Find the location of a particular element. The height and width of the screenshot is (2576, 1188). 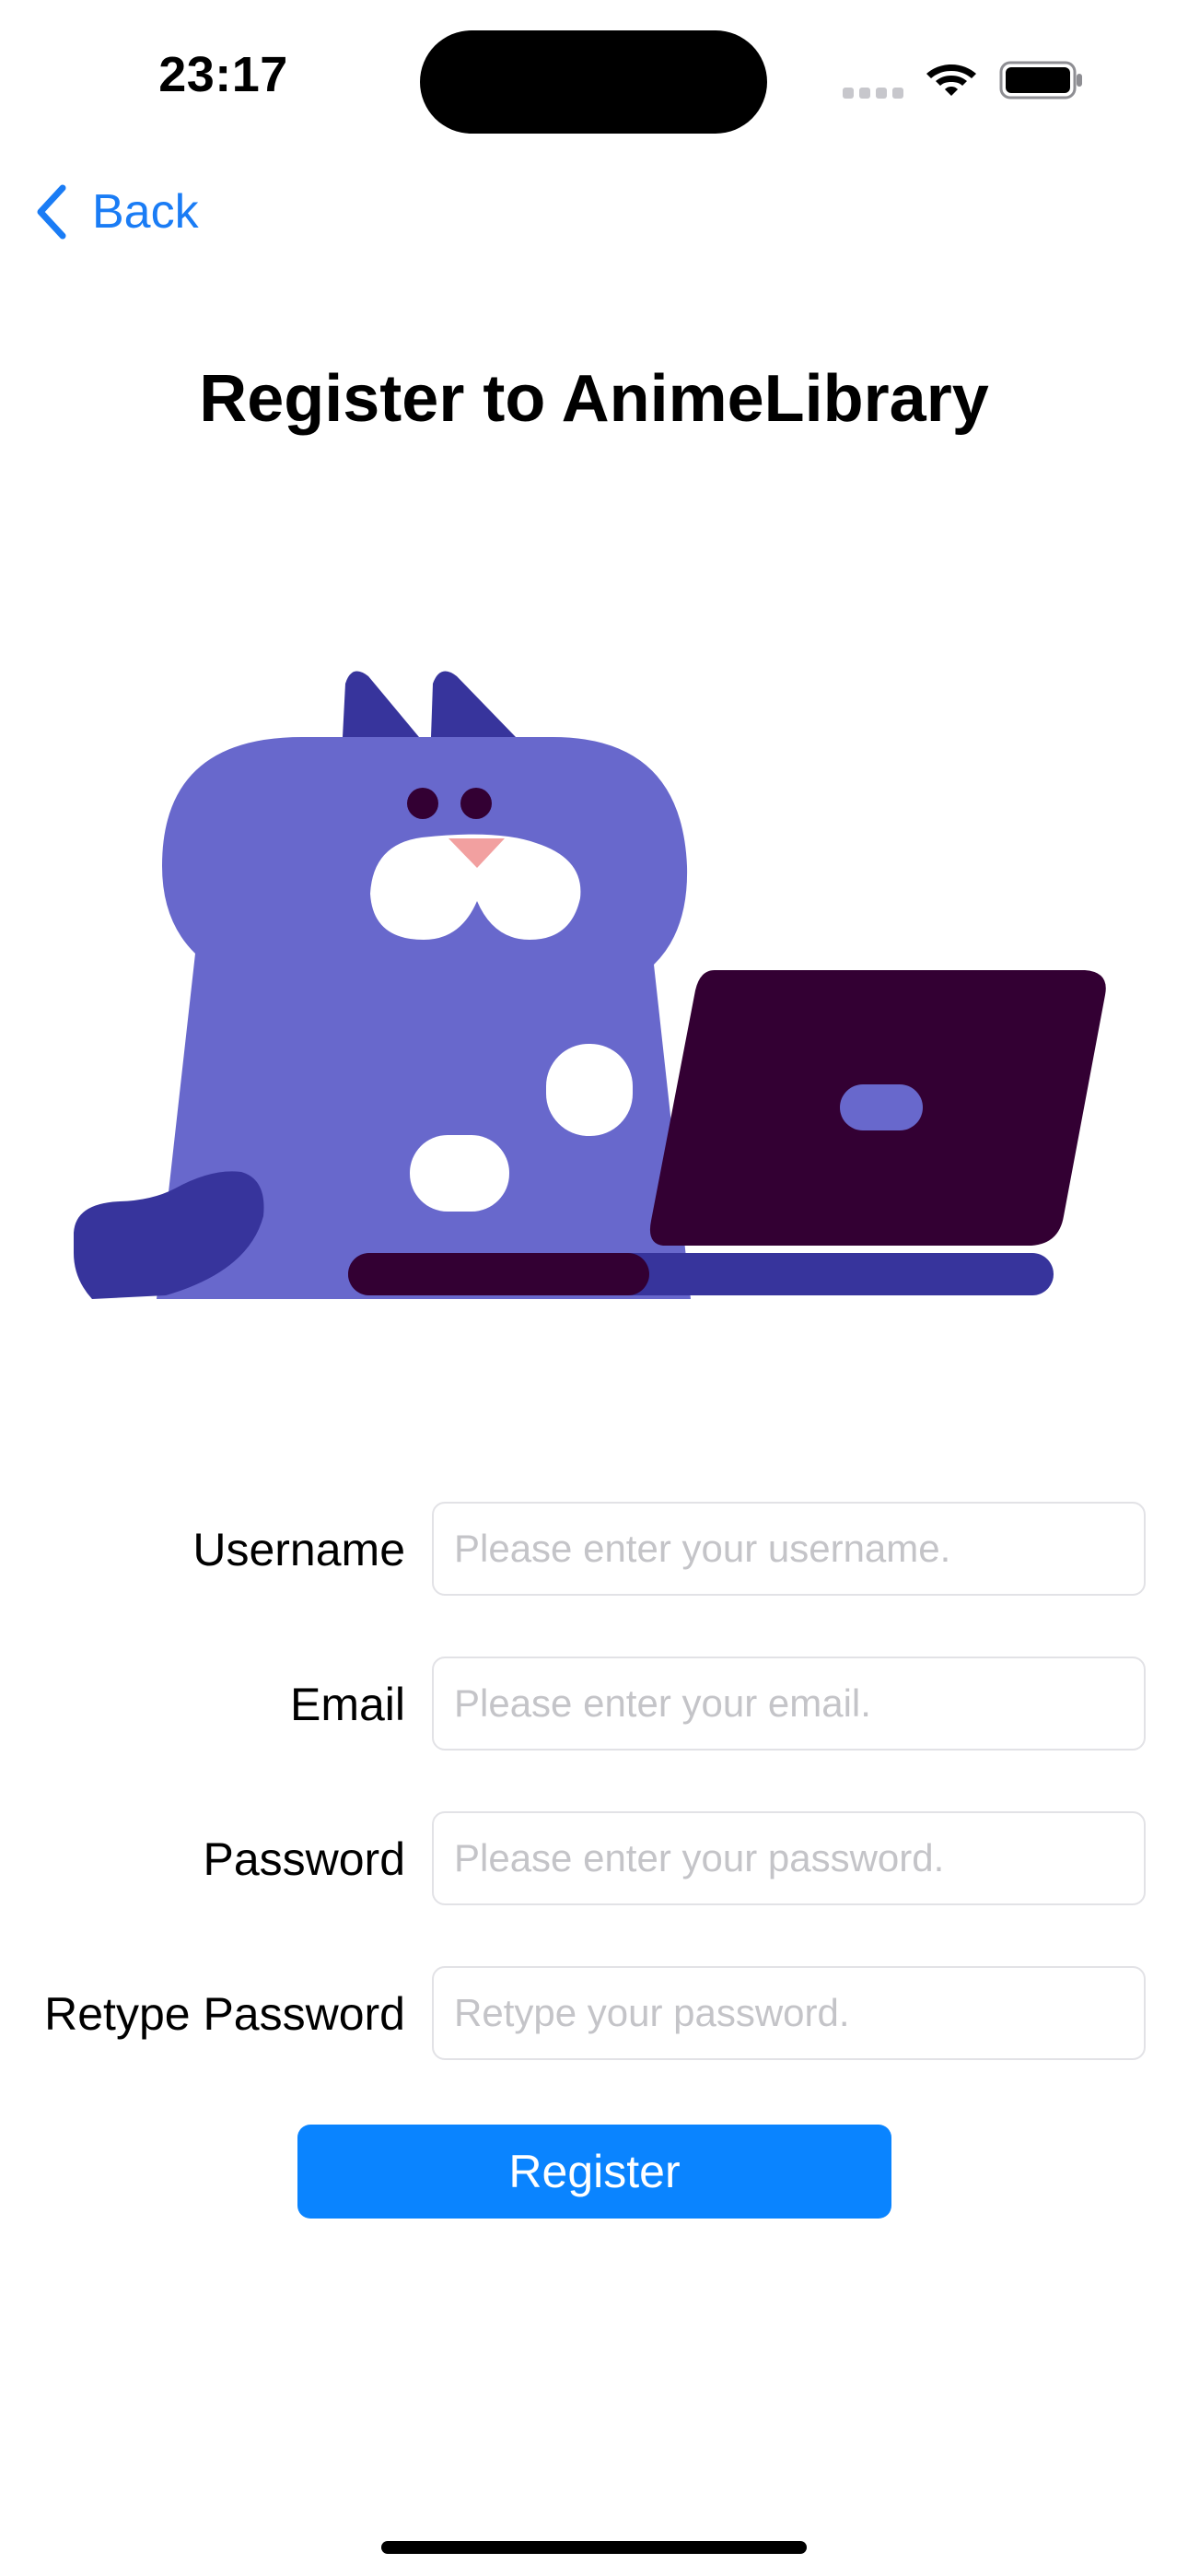

status-time: 23:17 is located at coordinates (223, 74).